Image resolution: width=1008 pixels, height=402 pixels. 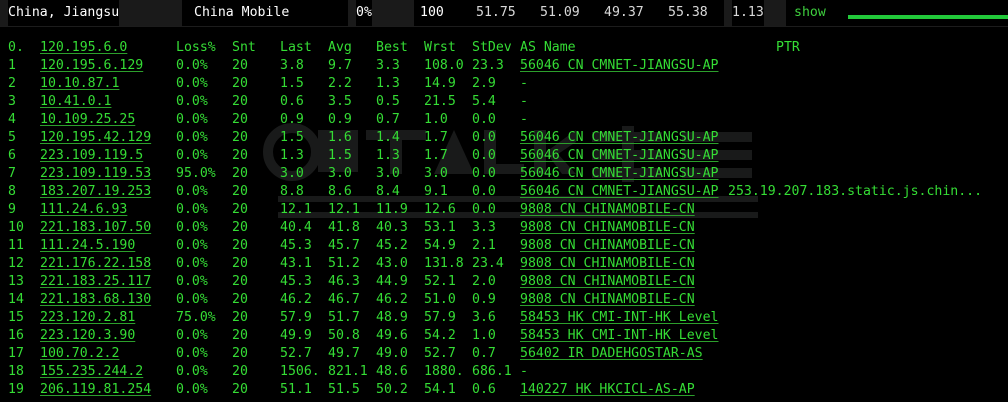 I want to click on hop-as: 56402 IR DADEHGOSTAR-AS, so click(x=611, y=354).